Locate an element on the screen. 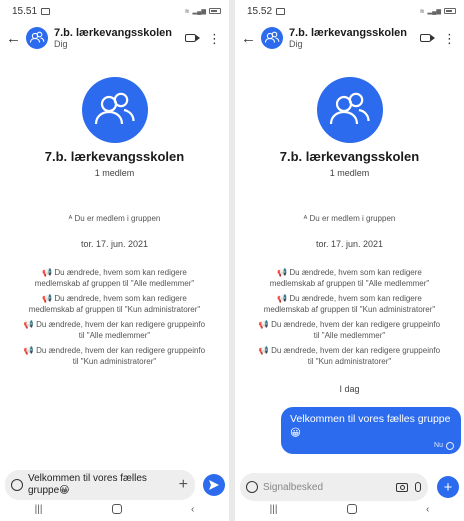  message-meta: Nu is located at coordinates (444, 445).